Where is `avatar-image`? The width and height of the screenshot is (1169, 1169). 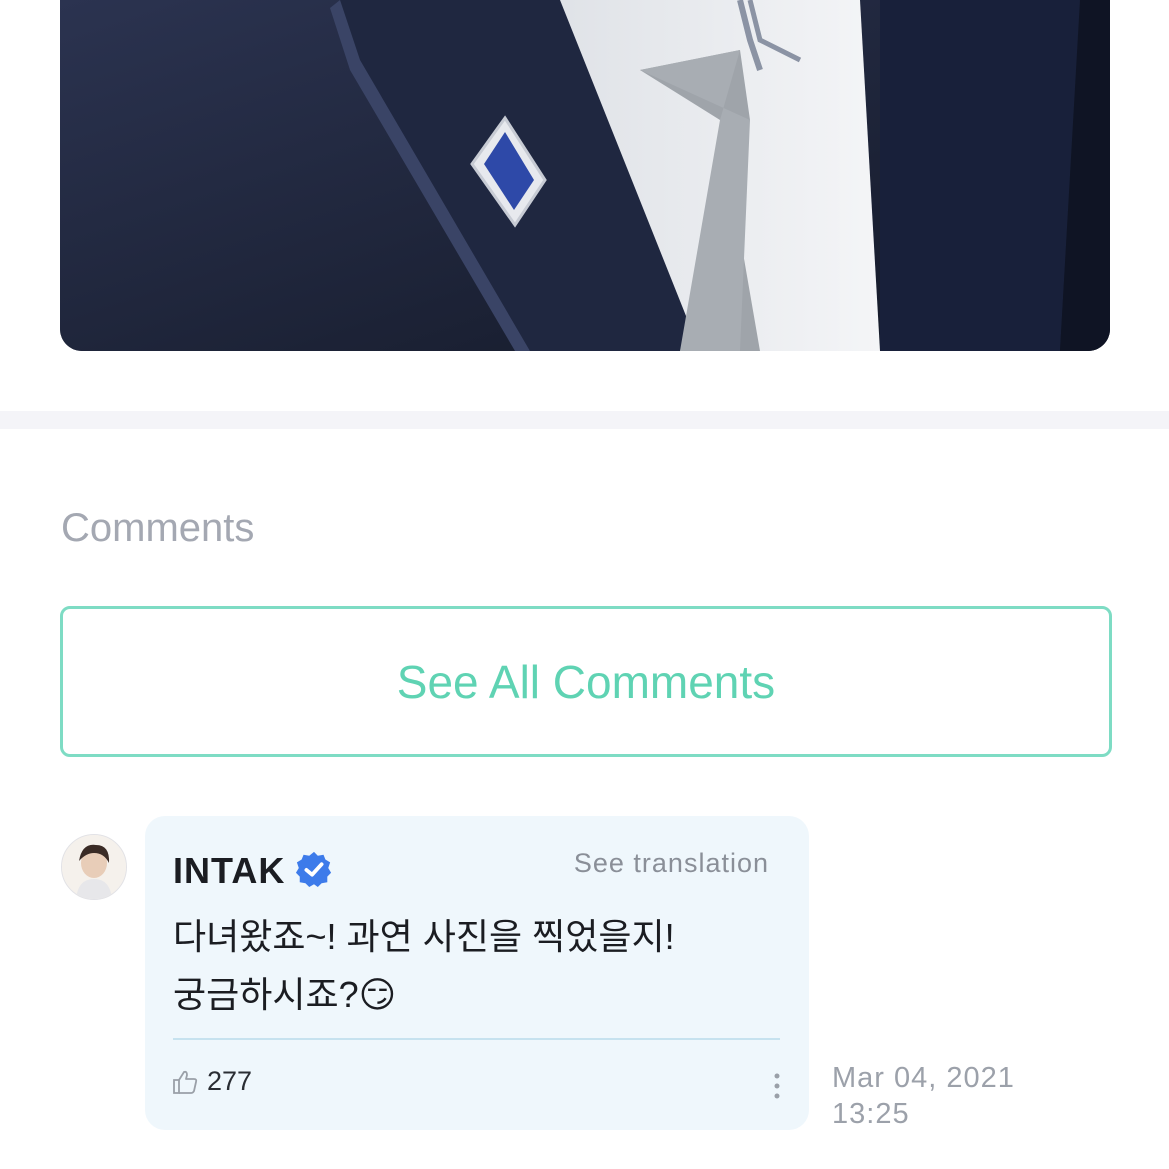
avatar-image is located at coordinates (94, 867).